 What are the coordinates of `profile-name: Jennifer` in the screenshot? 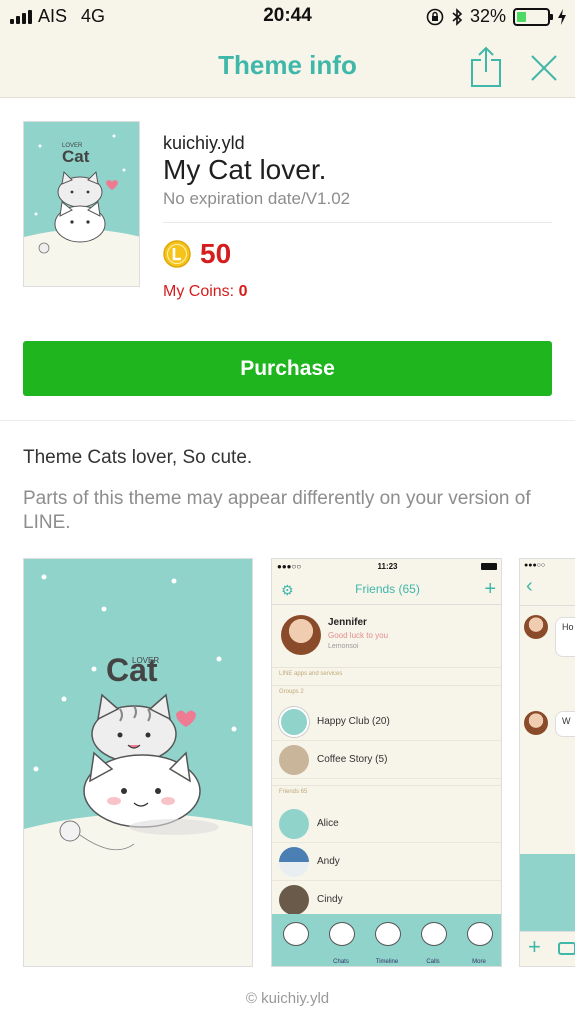 It's located at (347, 622).